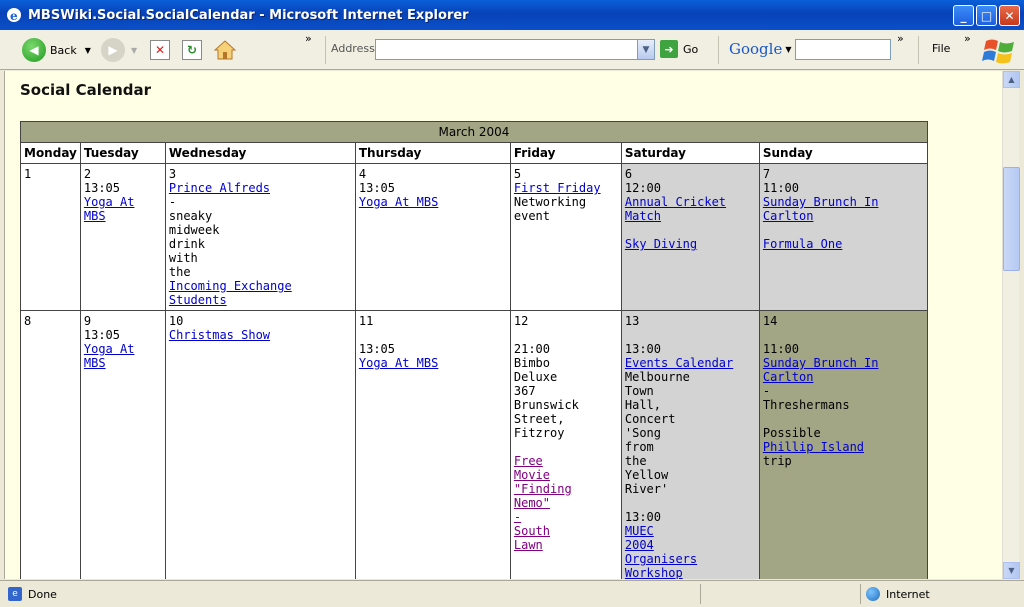 Image resolution: width=1024 pixels, height=607 pixels. Describe the element at coordinates (353, 48) in the screenshot. I see `address-label: Address` at that location.